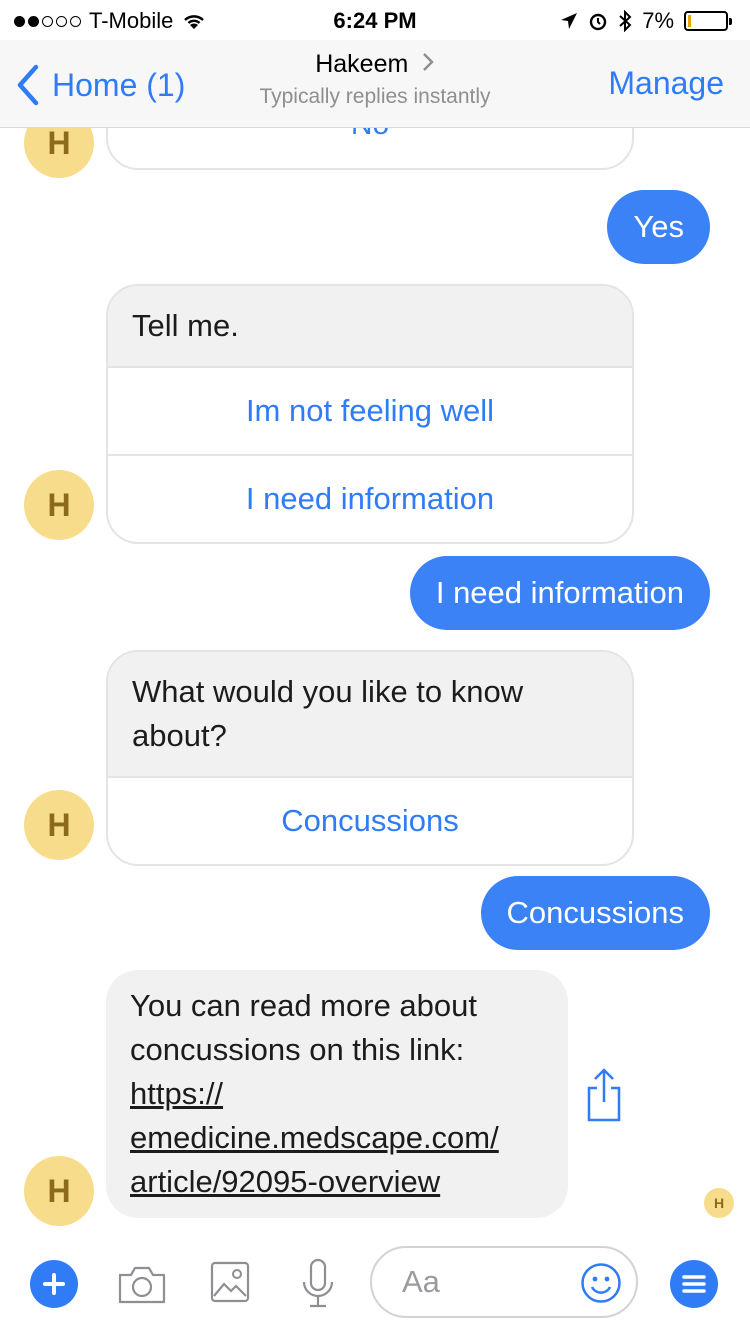 Image resolution: width=750 pixels, height=1334 pixels. Describe the element at coordinates (625, 21) in the screenshot. I see `bluetooth-icon` at that location.